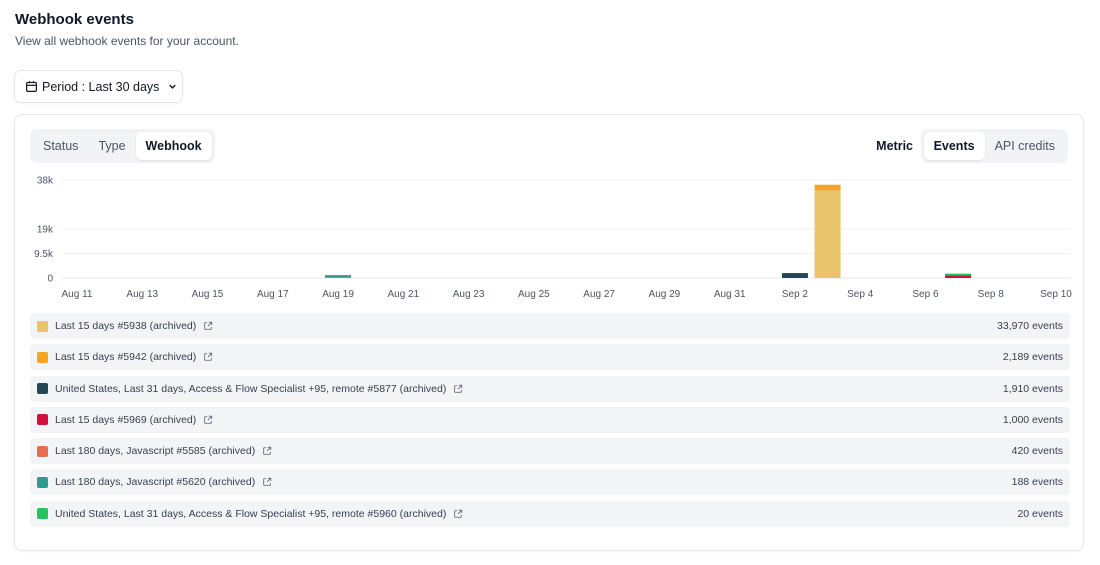  What do you see at coordinates (1032, 419) in the screenshot?
I see `legend-event-count: 1,000 events` at bounding box center [1032, 419].